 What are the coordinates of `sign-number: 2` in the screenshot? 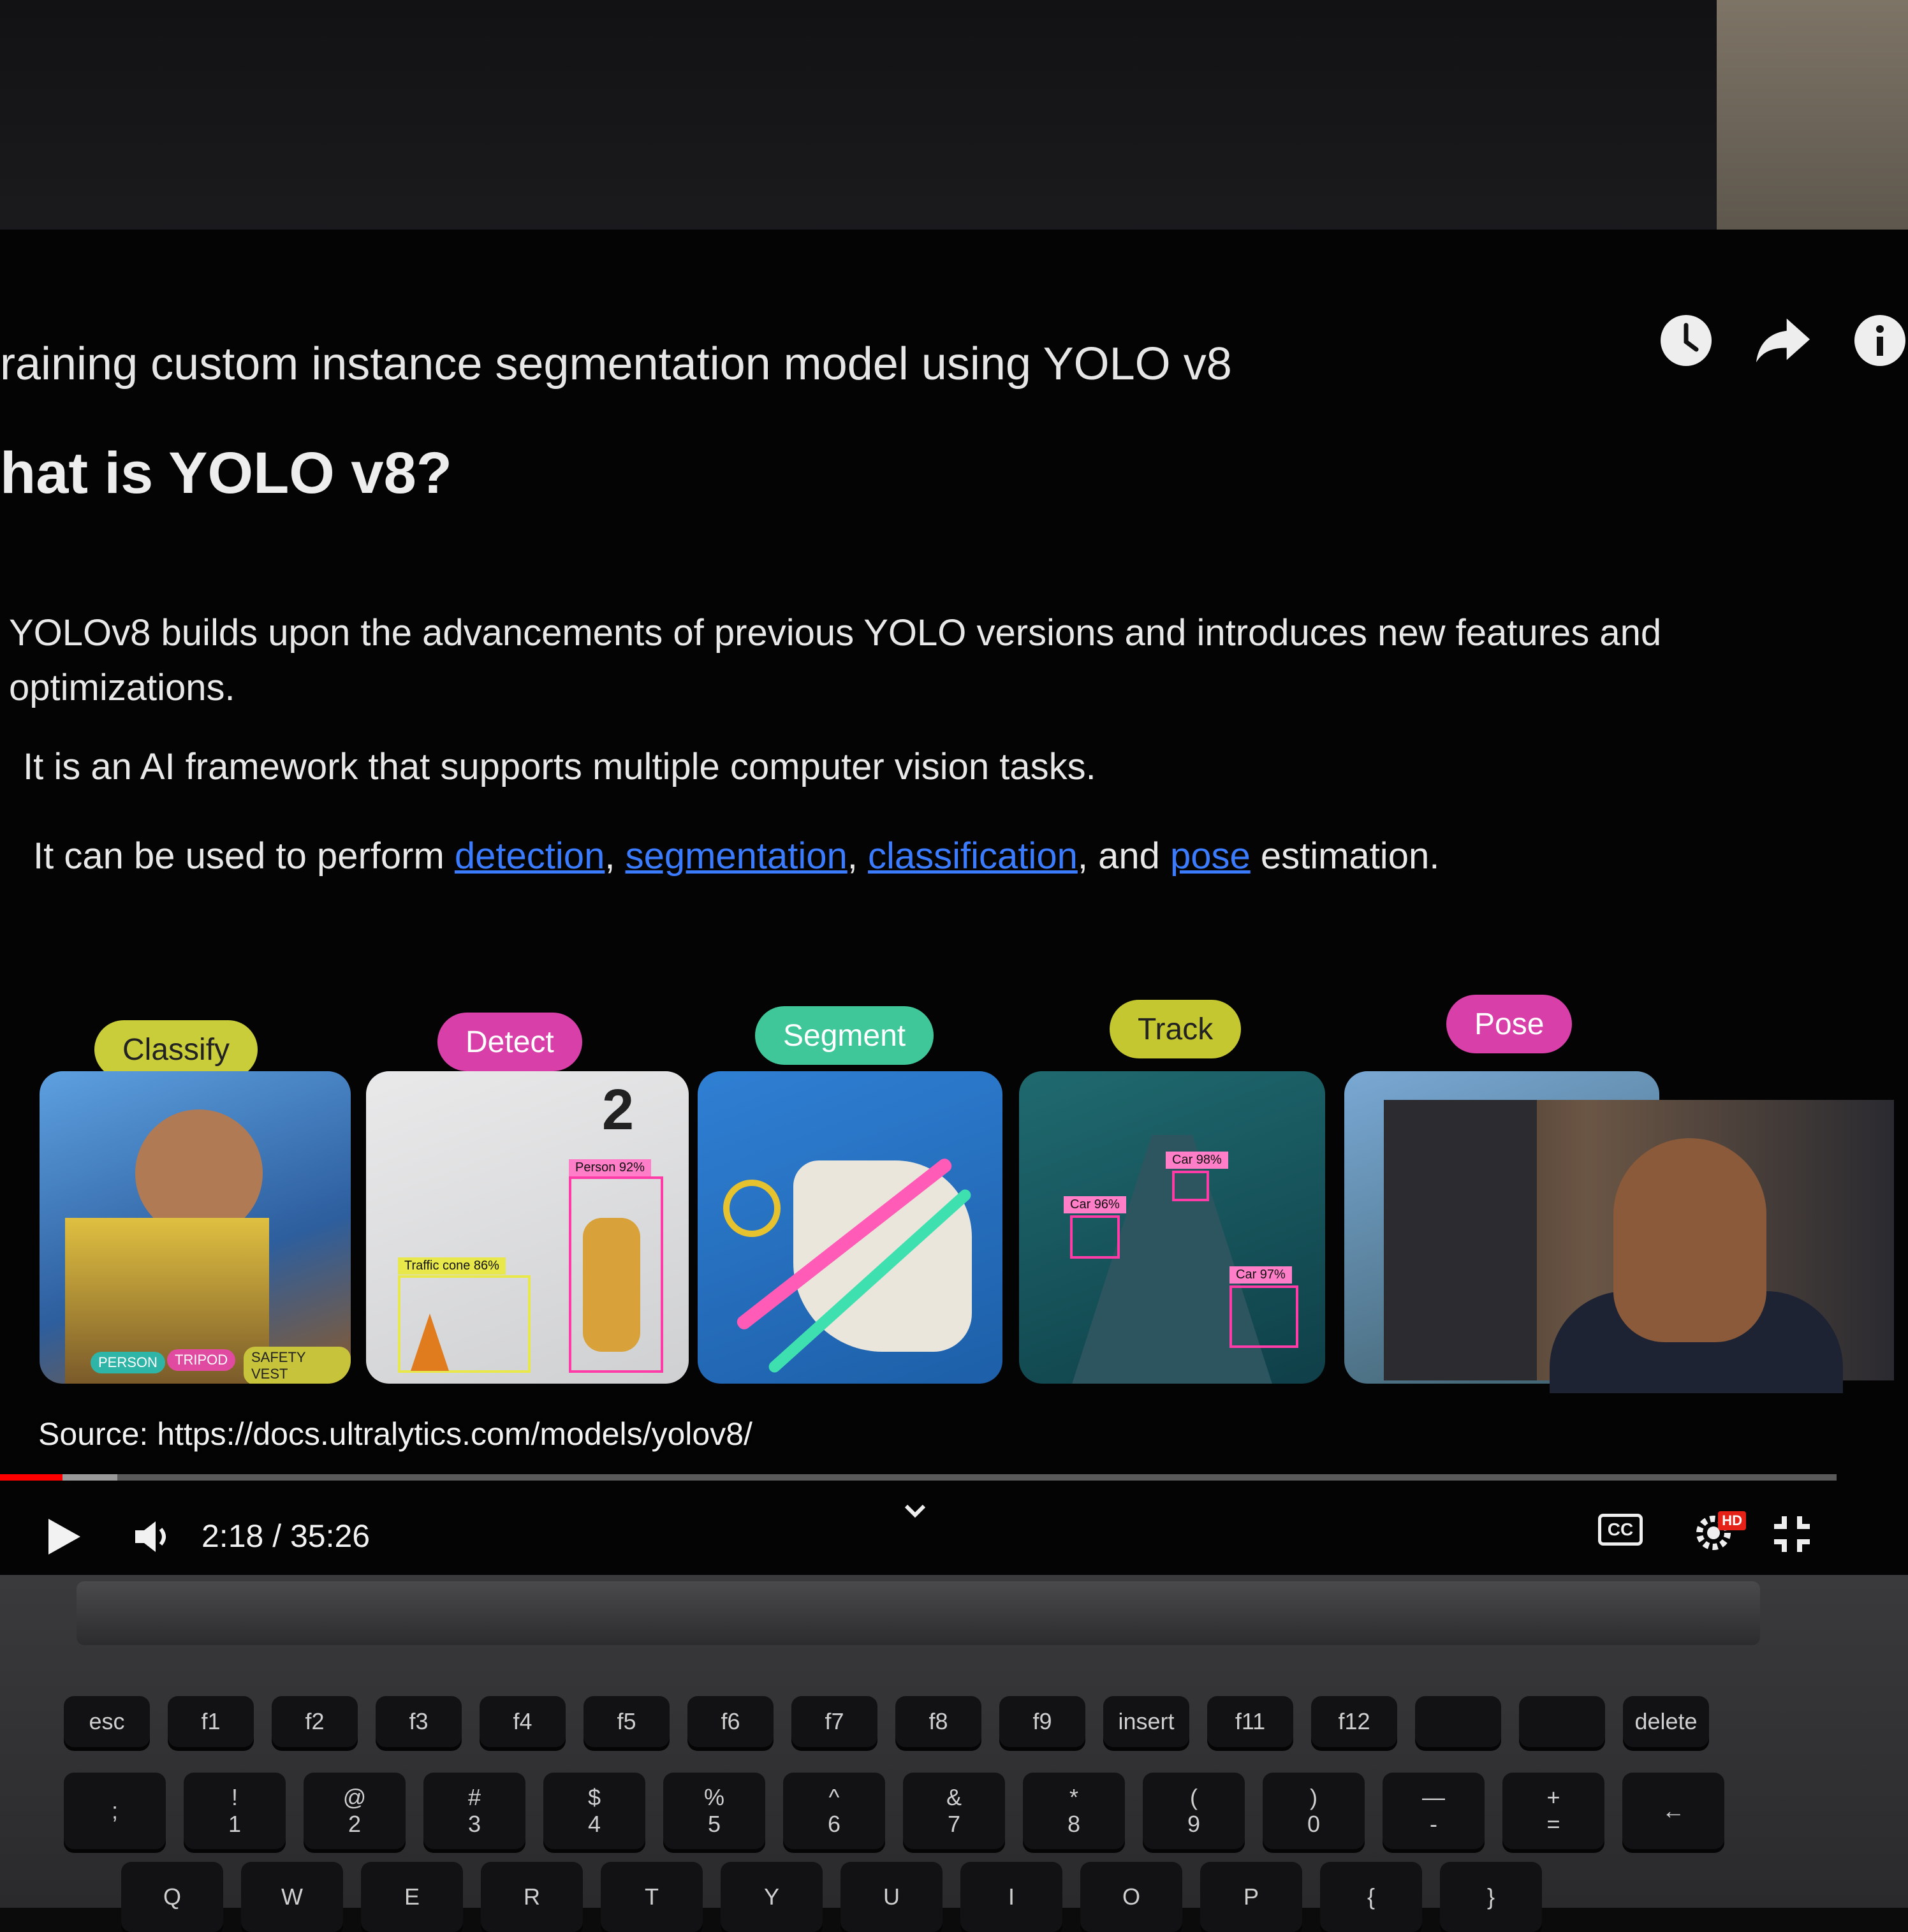 It's located at (618, 1110).